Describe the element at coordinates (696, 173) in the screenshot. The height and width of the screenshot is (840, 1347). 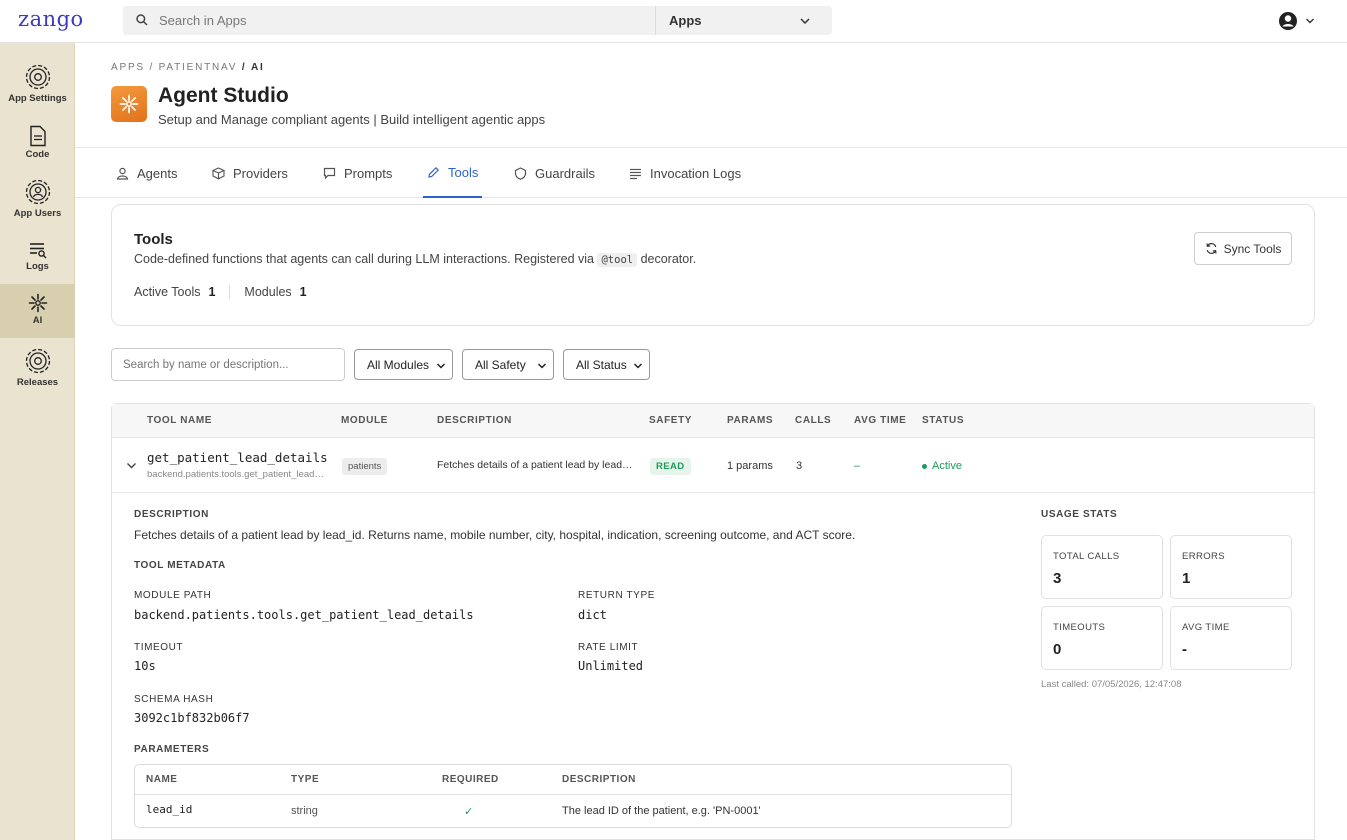
I see `tab-label: Invocation Logs` at that location.